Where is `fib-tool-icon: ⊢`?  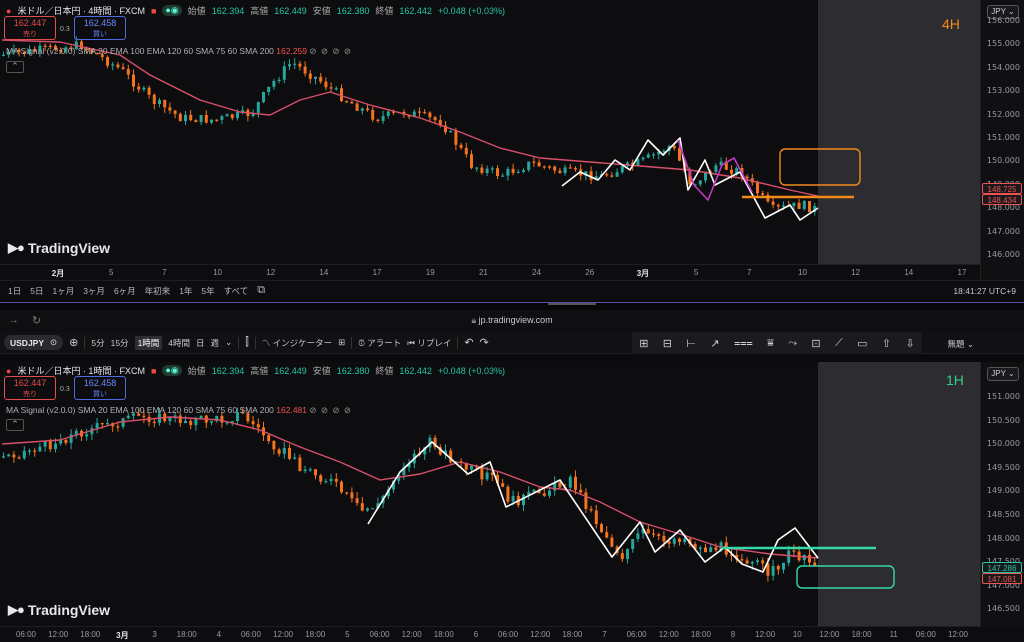
fib-tool-icon: ⊢ is located at coordinates (691, 343).